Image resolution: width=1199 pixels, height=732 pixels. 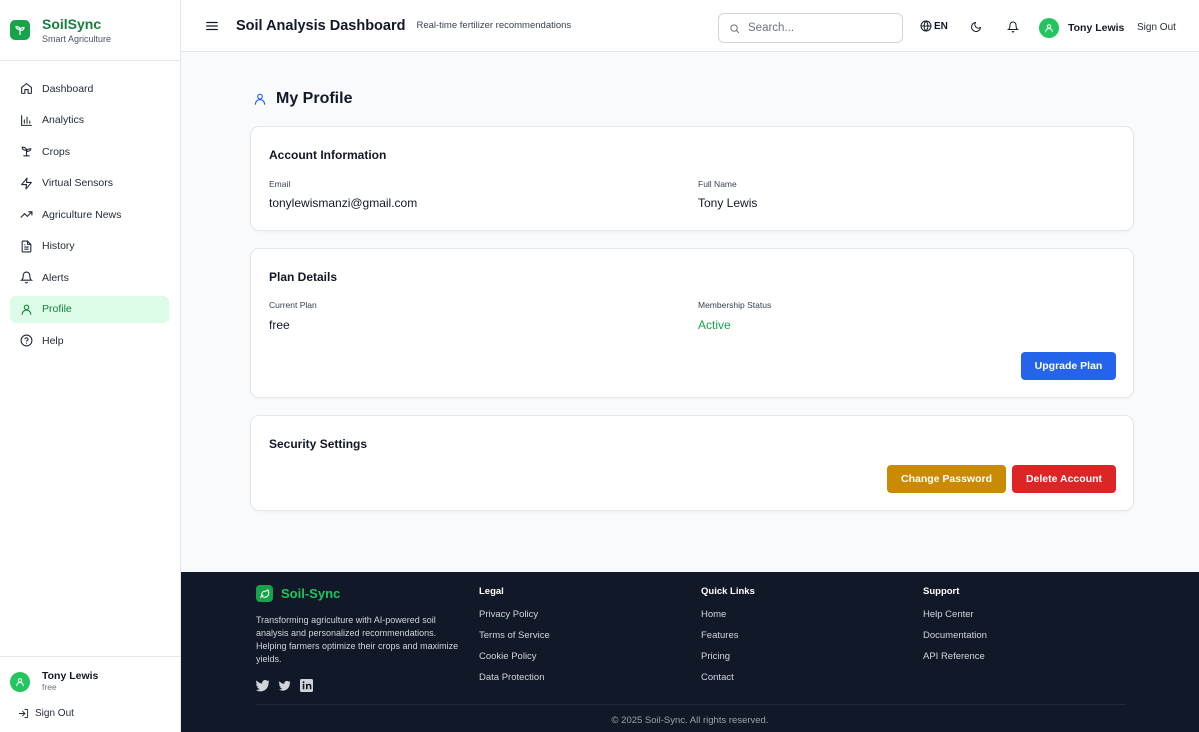 I want to click on search-icon, so click(x=734, y=28).